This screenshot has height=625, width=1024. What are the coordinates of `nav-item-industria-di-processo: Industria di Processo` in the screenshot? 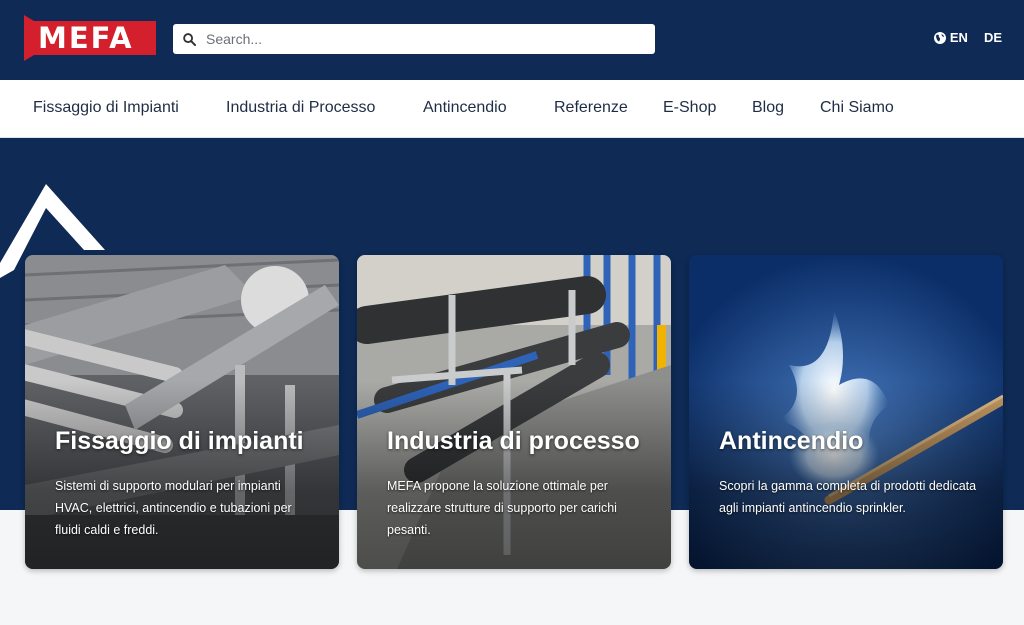 It's located at (300, 108).